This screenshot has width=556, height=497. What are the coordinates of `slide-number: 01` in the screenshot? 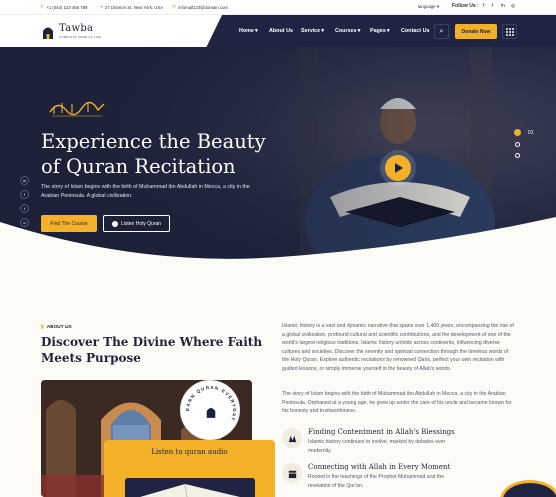 It's located at (531, 133).